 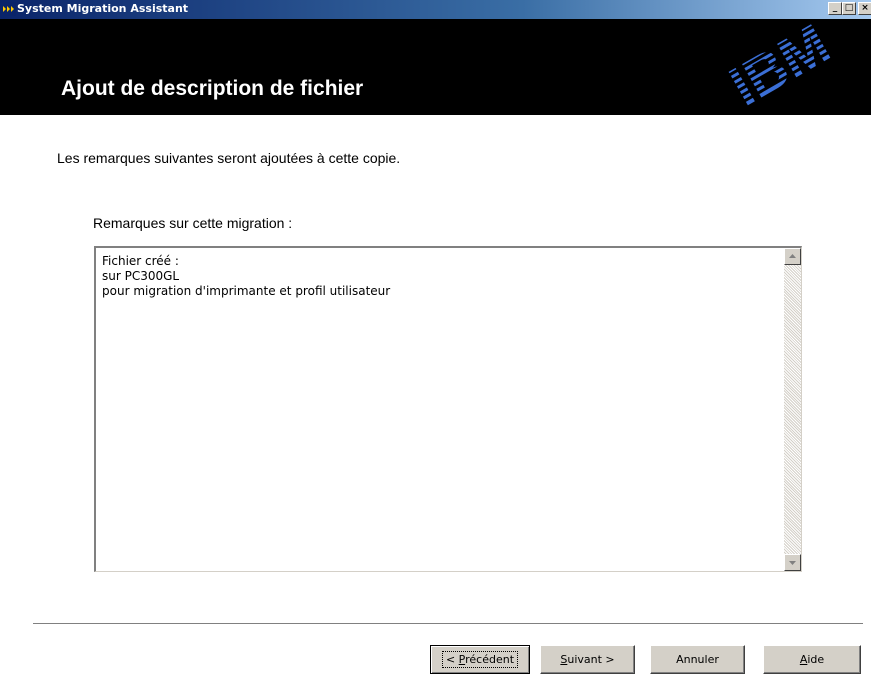 What do you see at coordinates (212, 88) in the screenshot?
I see `page-title: Ajout de description de fichier` at bounding box center [212, 88].